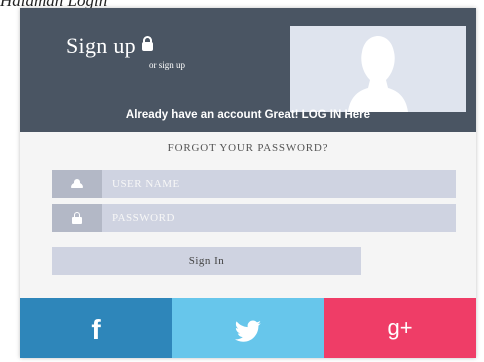 The image size is (484, 362). I want to click on password-icon-box, so click(77, 218).